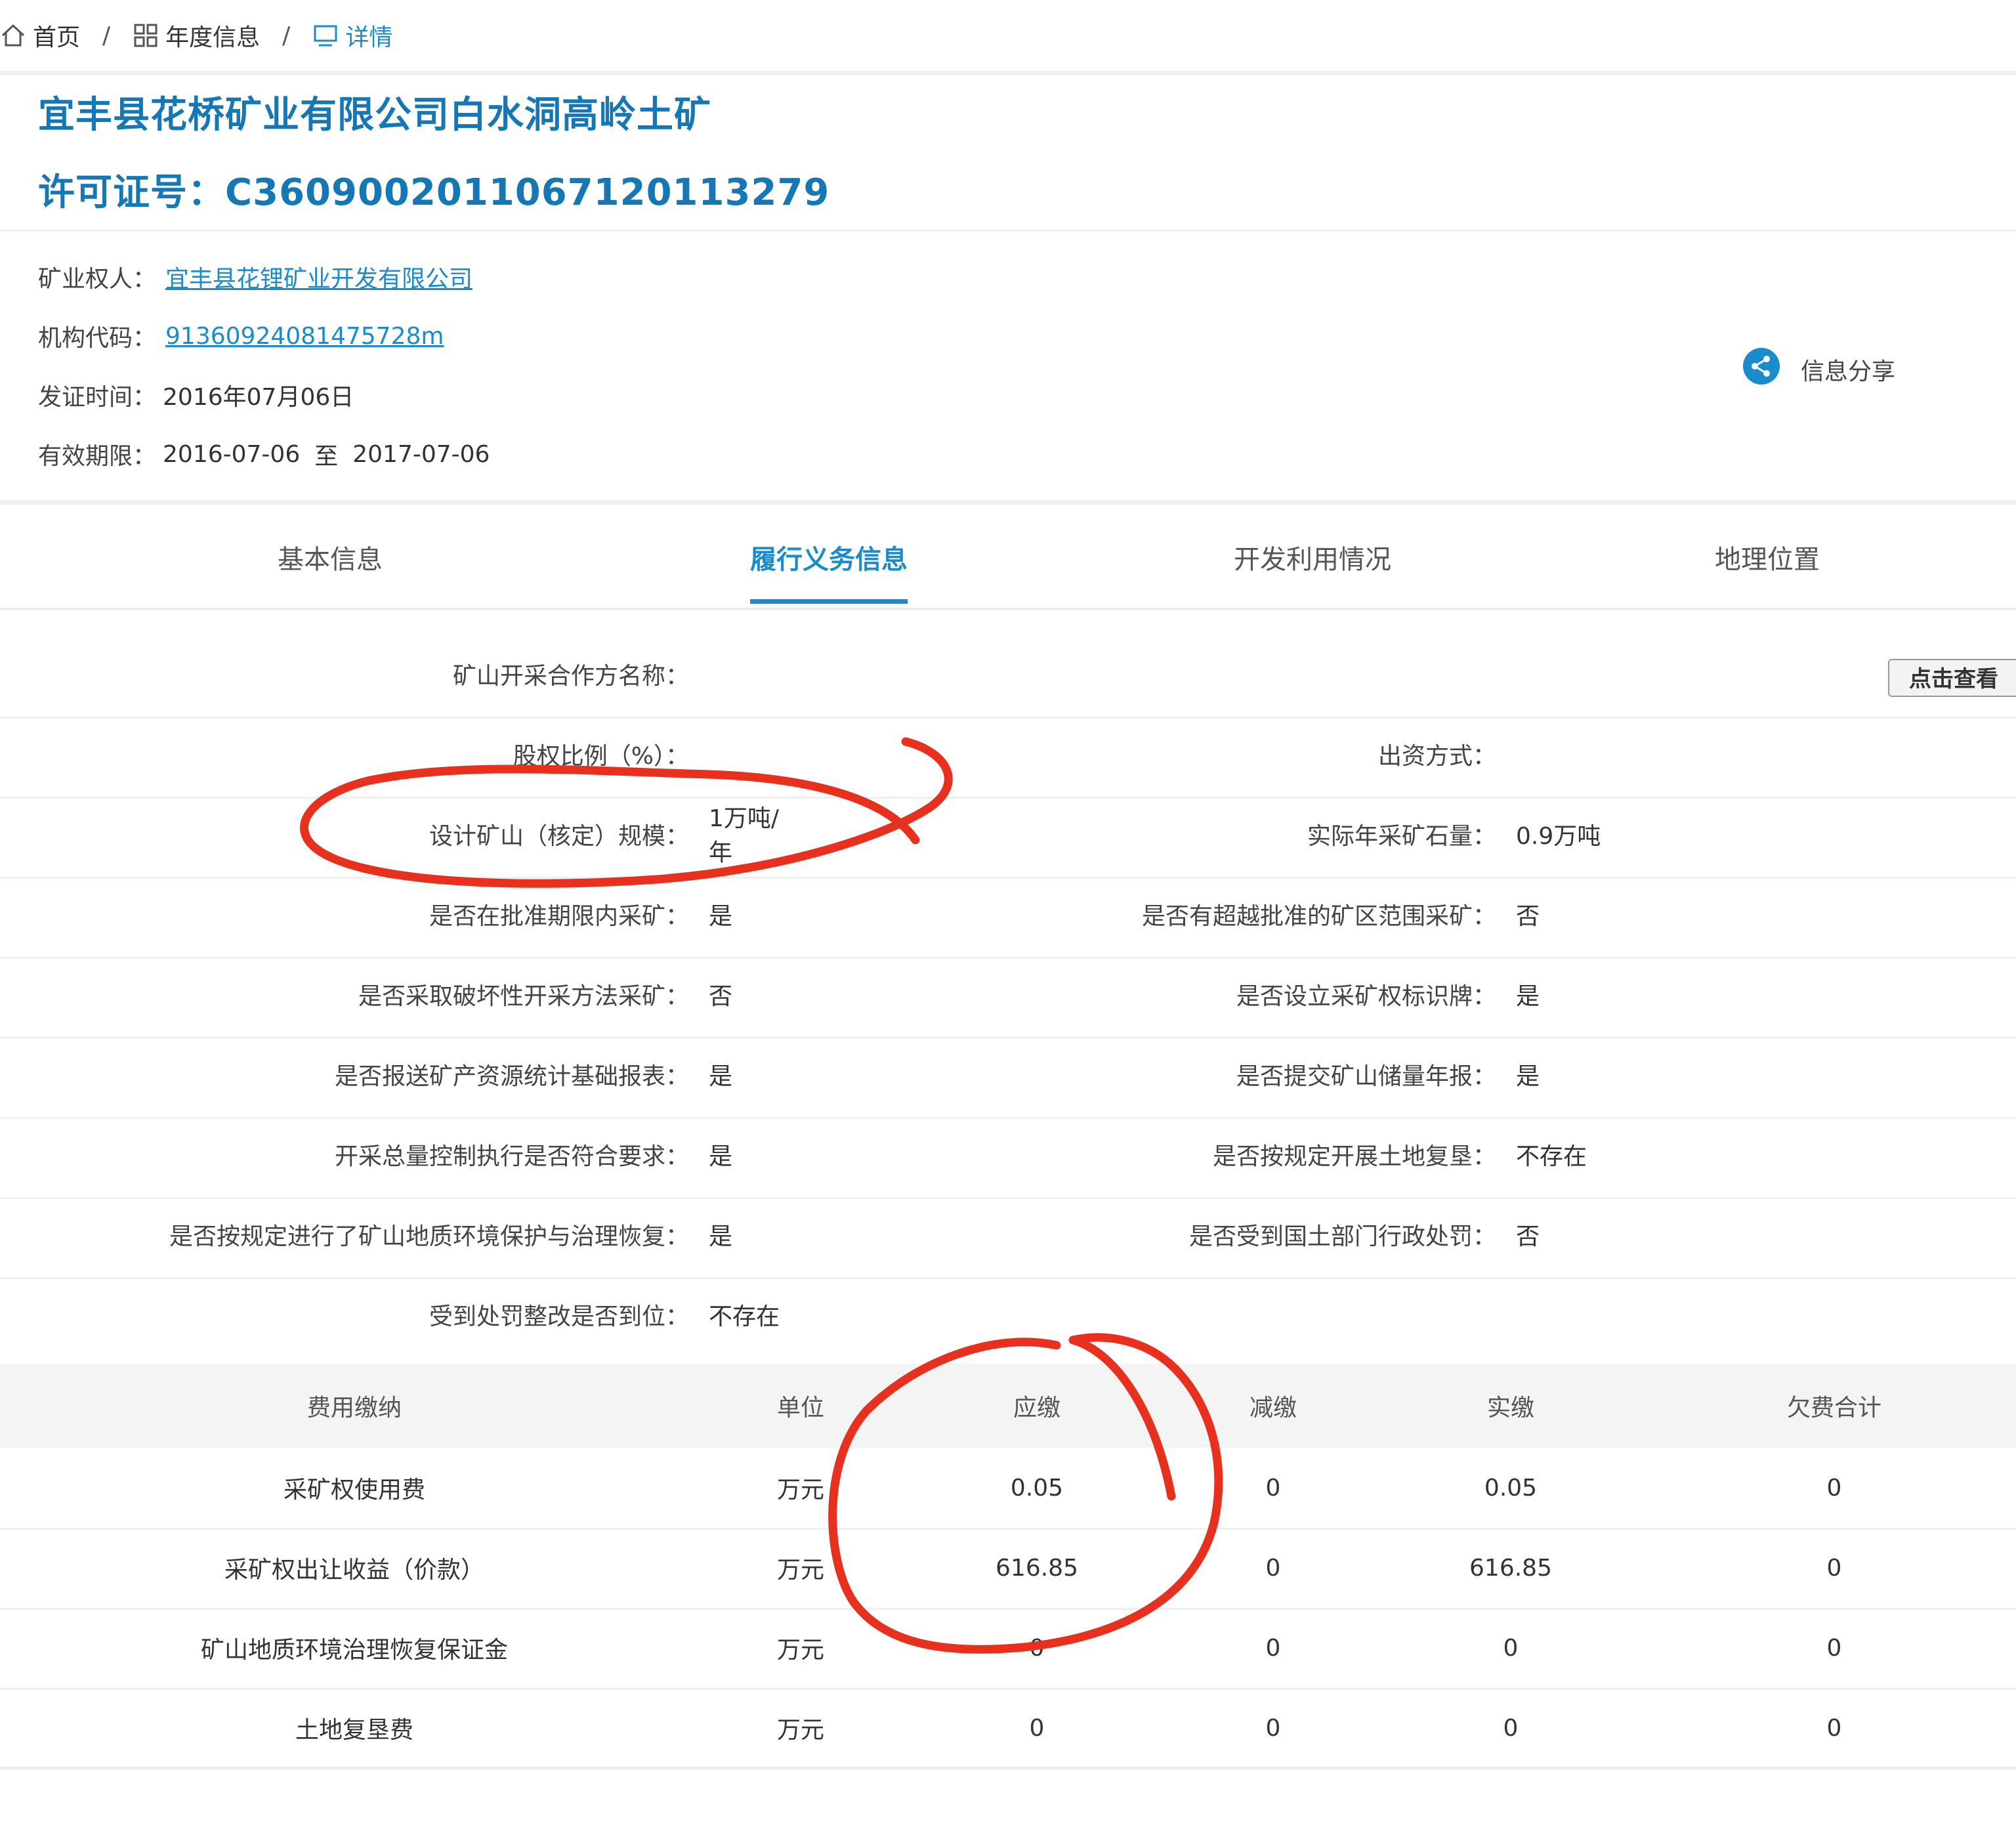  I want to click on duty-row: 股权比例（%）： 出资方式：, so click(1008, 758).